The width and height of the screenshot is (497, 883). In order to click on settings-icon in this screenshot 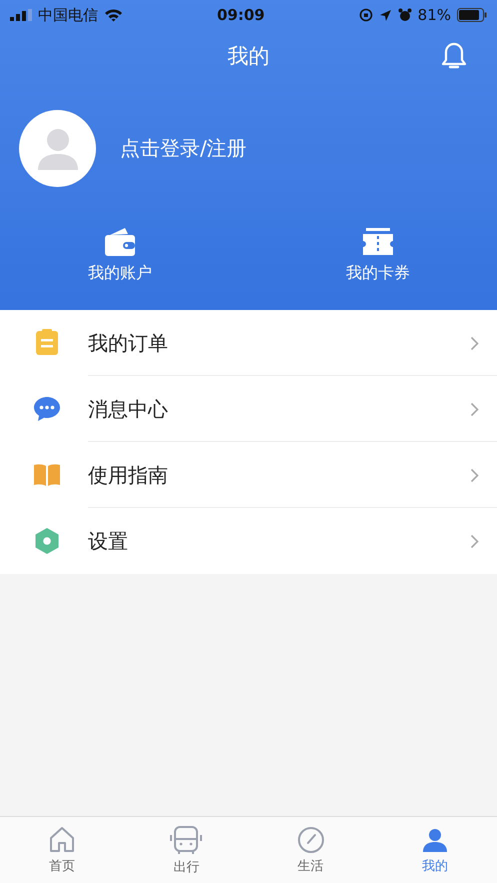, I will do `click(47, 541)`.